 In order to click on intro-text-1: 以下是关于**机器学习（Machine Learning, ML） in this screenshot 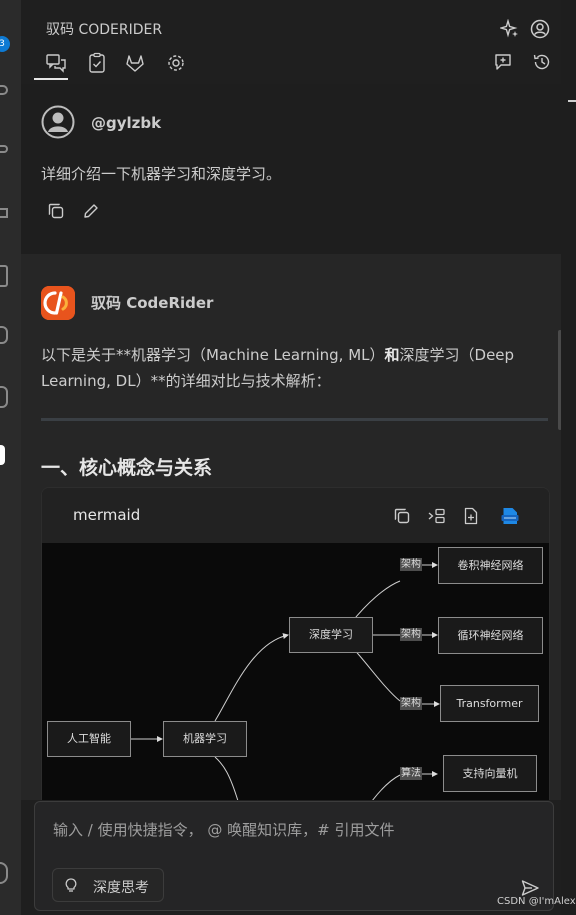, I will do `click(213, 355)`.